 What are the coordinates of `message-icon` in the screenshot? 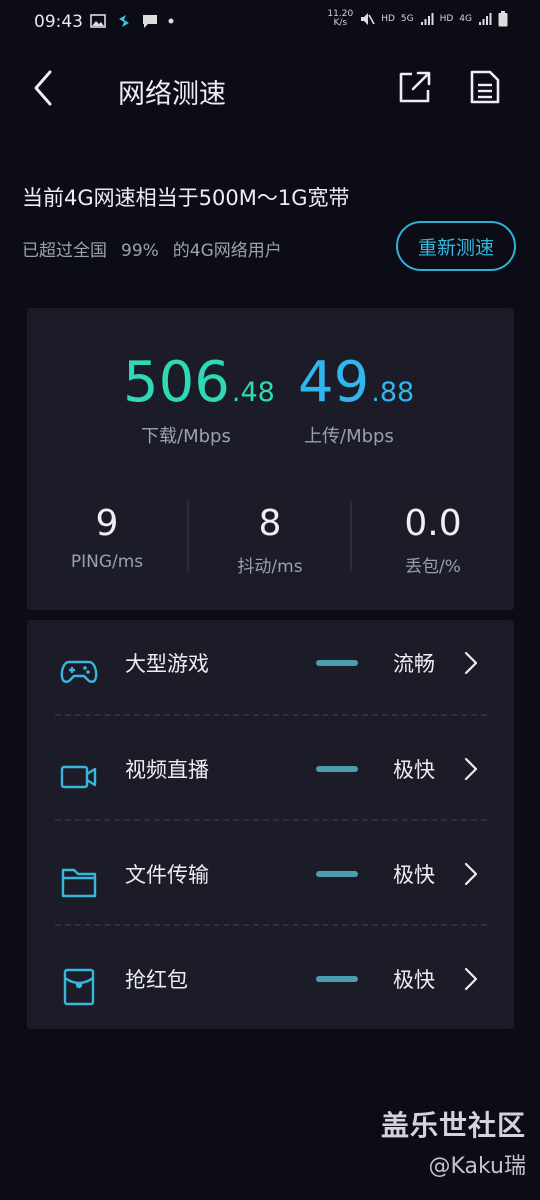 It's located at (150, 21).